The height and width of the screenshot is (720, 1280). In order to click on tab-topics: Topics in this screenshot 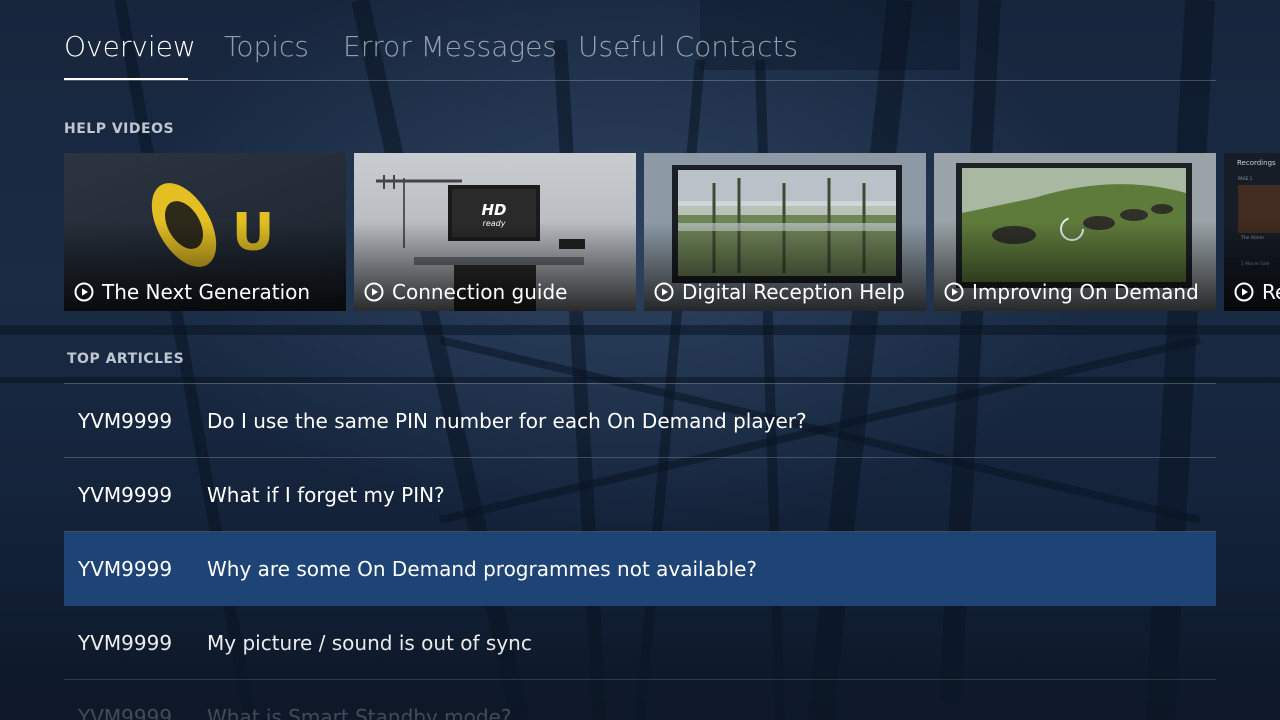, I will do `click(266, 46)`.